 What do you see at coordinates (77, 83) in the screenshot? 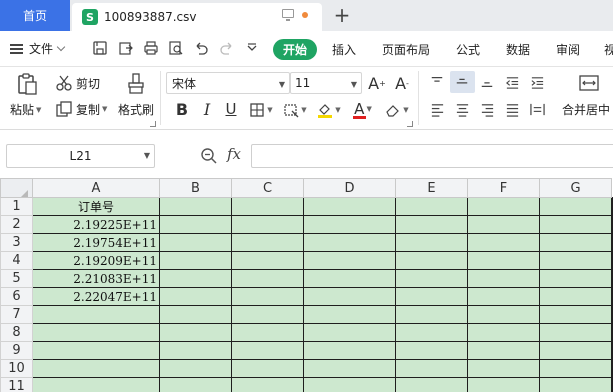
I see `cut-button: 剪切` at bounding box center [77, 83].